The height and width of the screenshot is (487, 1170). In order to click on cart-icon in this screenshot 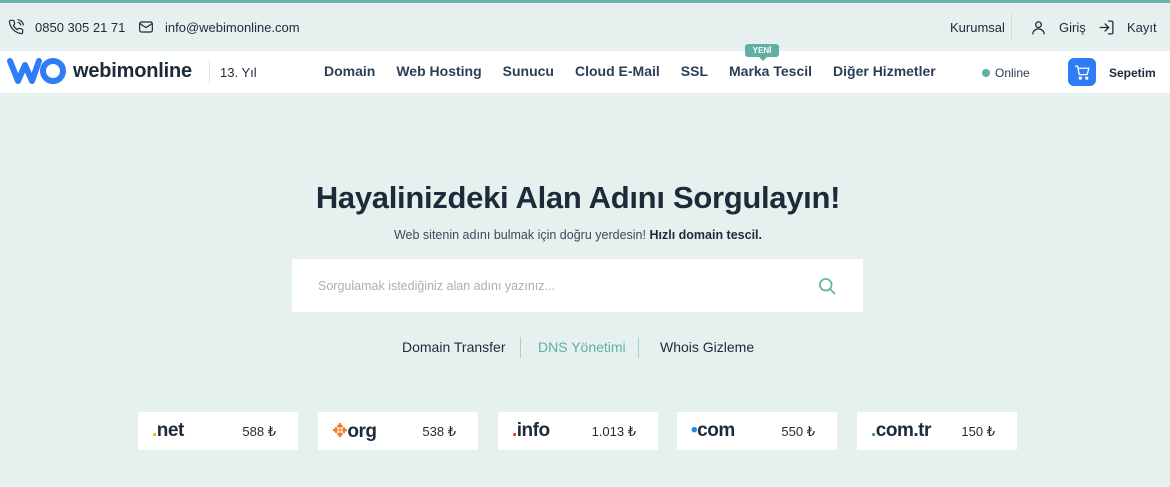, I will do `click(1082, 72)`.